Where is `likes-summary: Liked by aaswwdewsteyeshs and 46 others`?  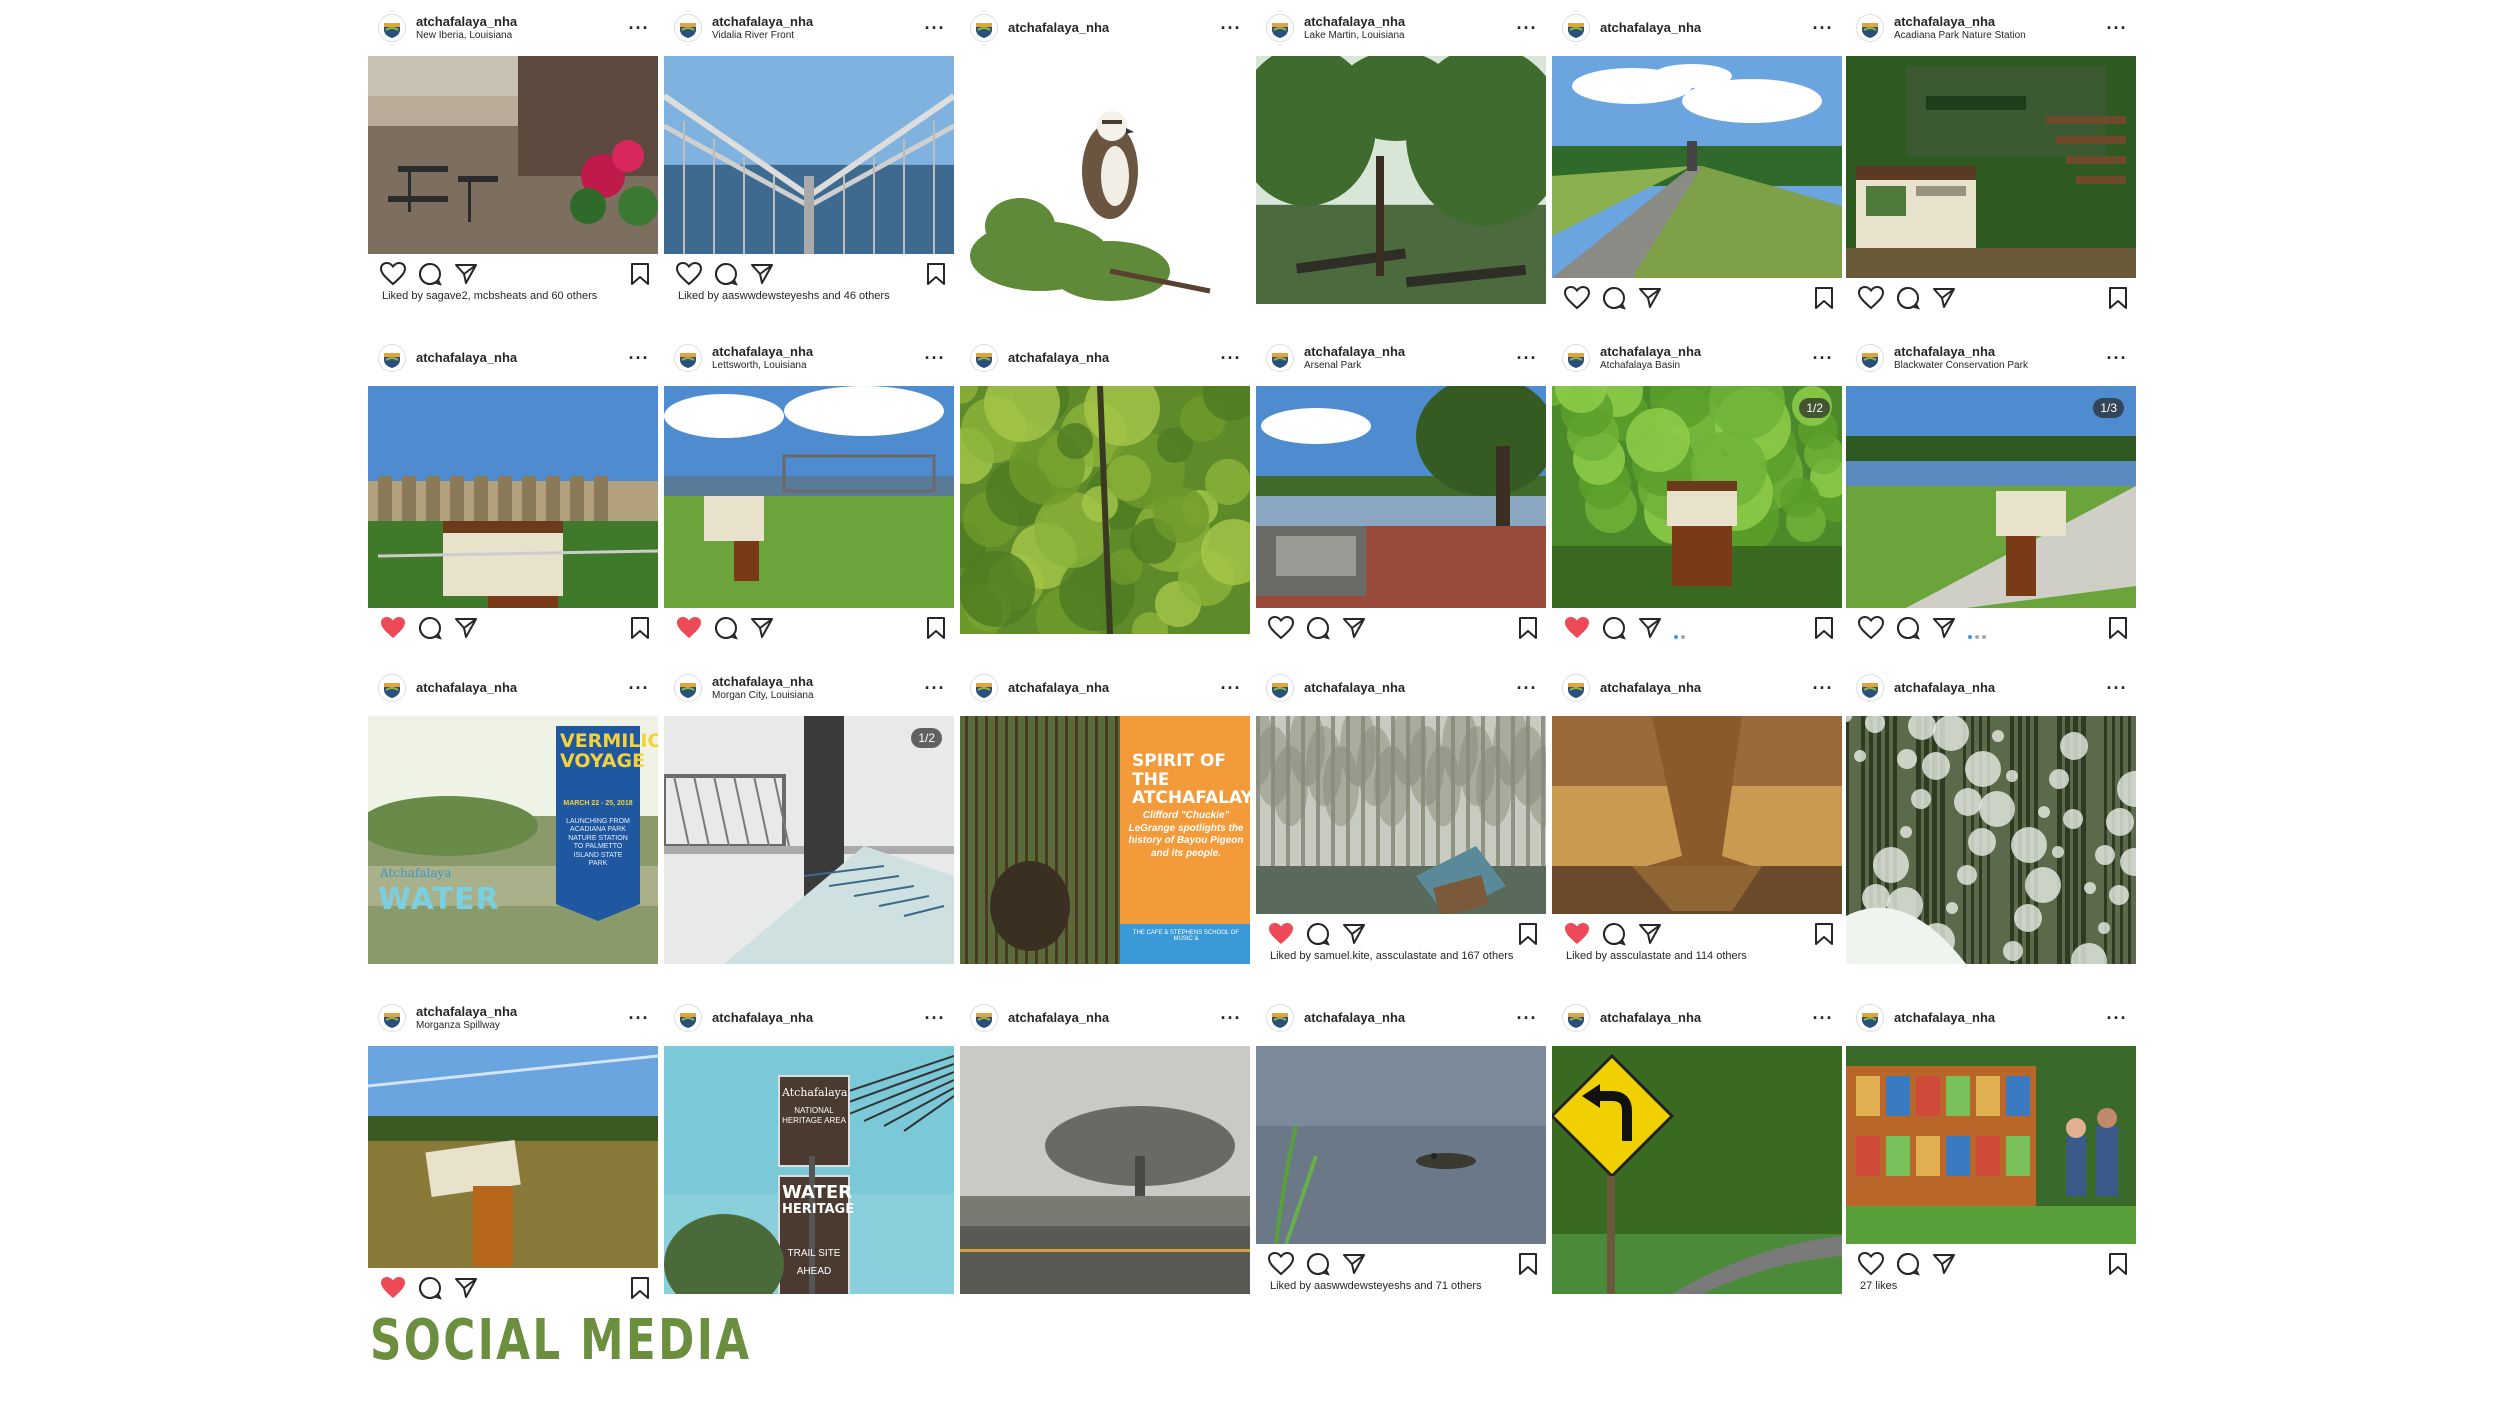
likes-summary: Liked by aaswwdewsteyeshs and 46 others is located at coordinates (784, 296).